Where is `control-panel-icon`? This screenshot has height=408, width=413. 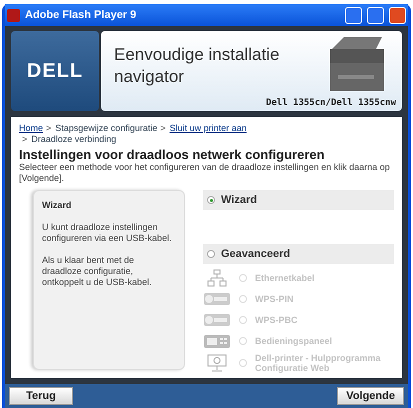 control-panel-icon is located at coordinates (217, 341).